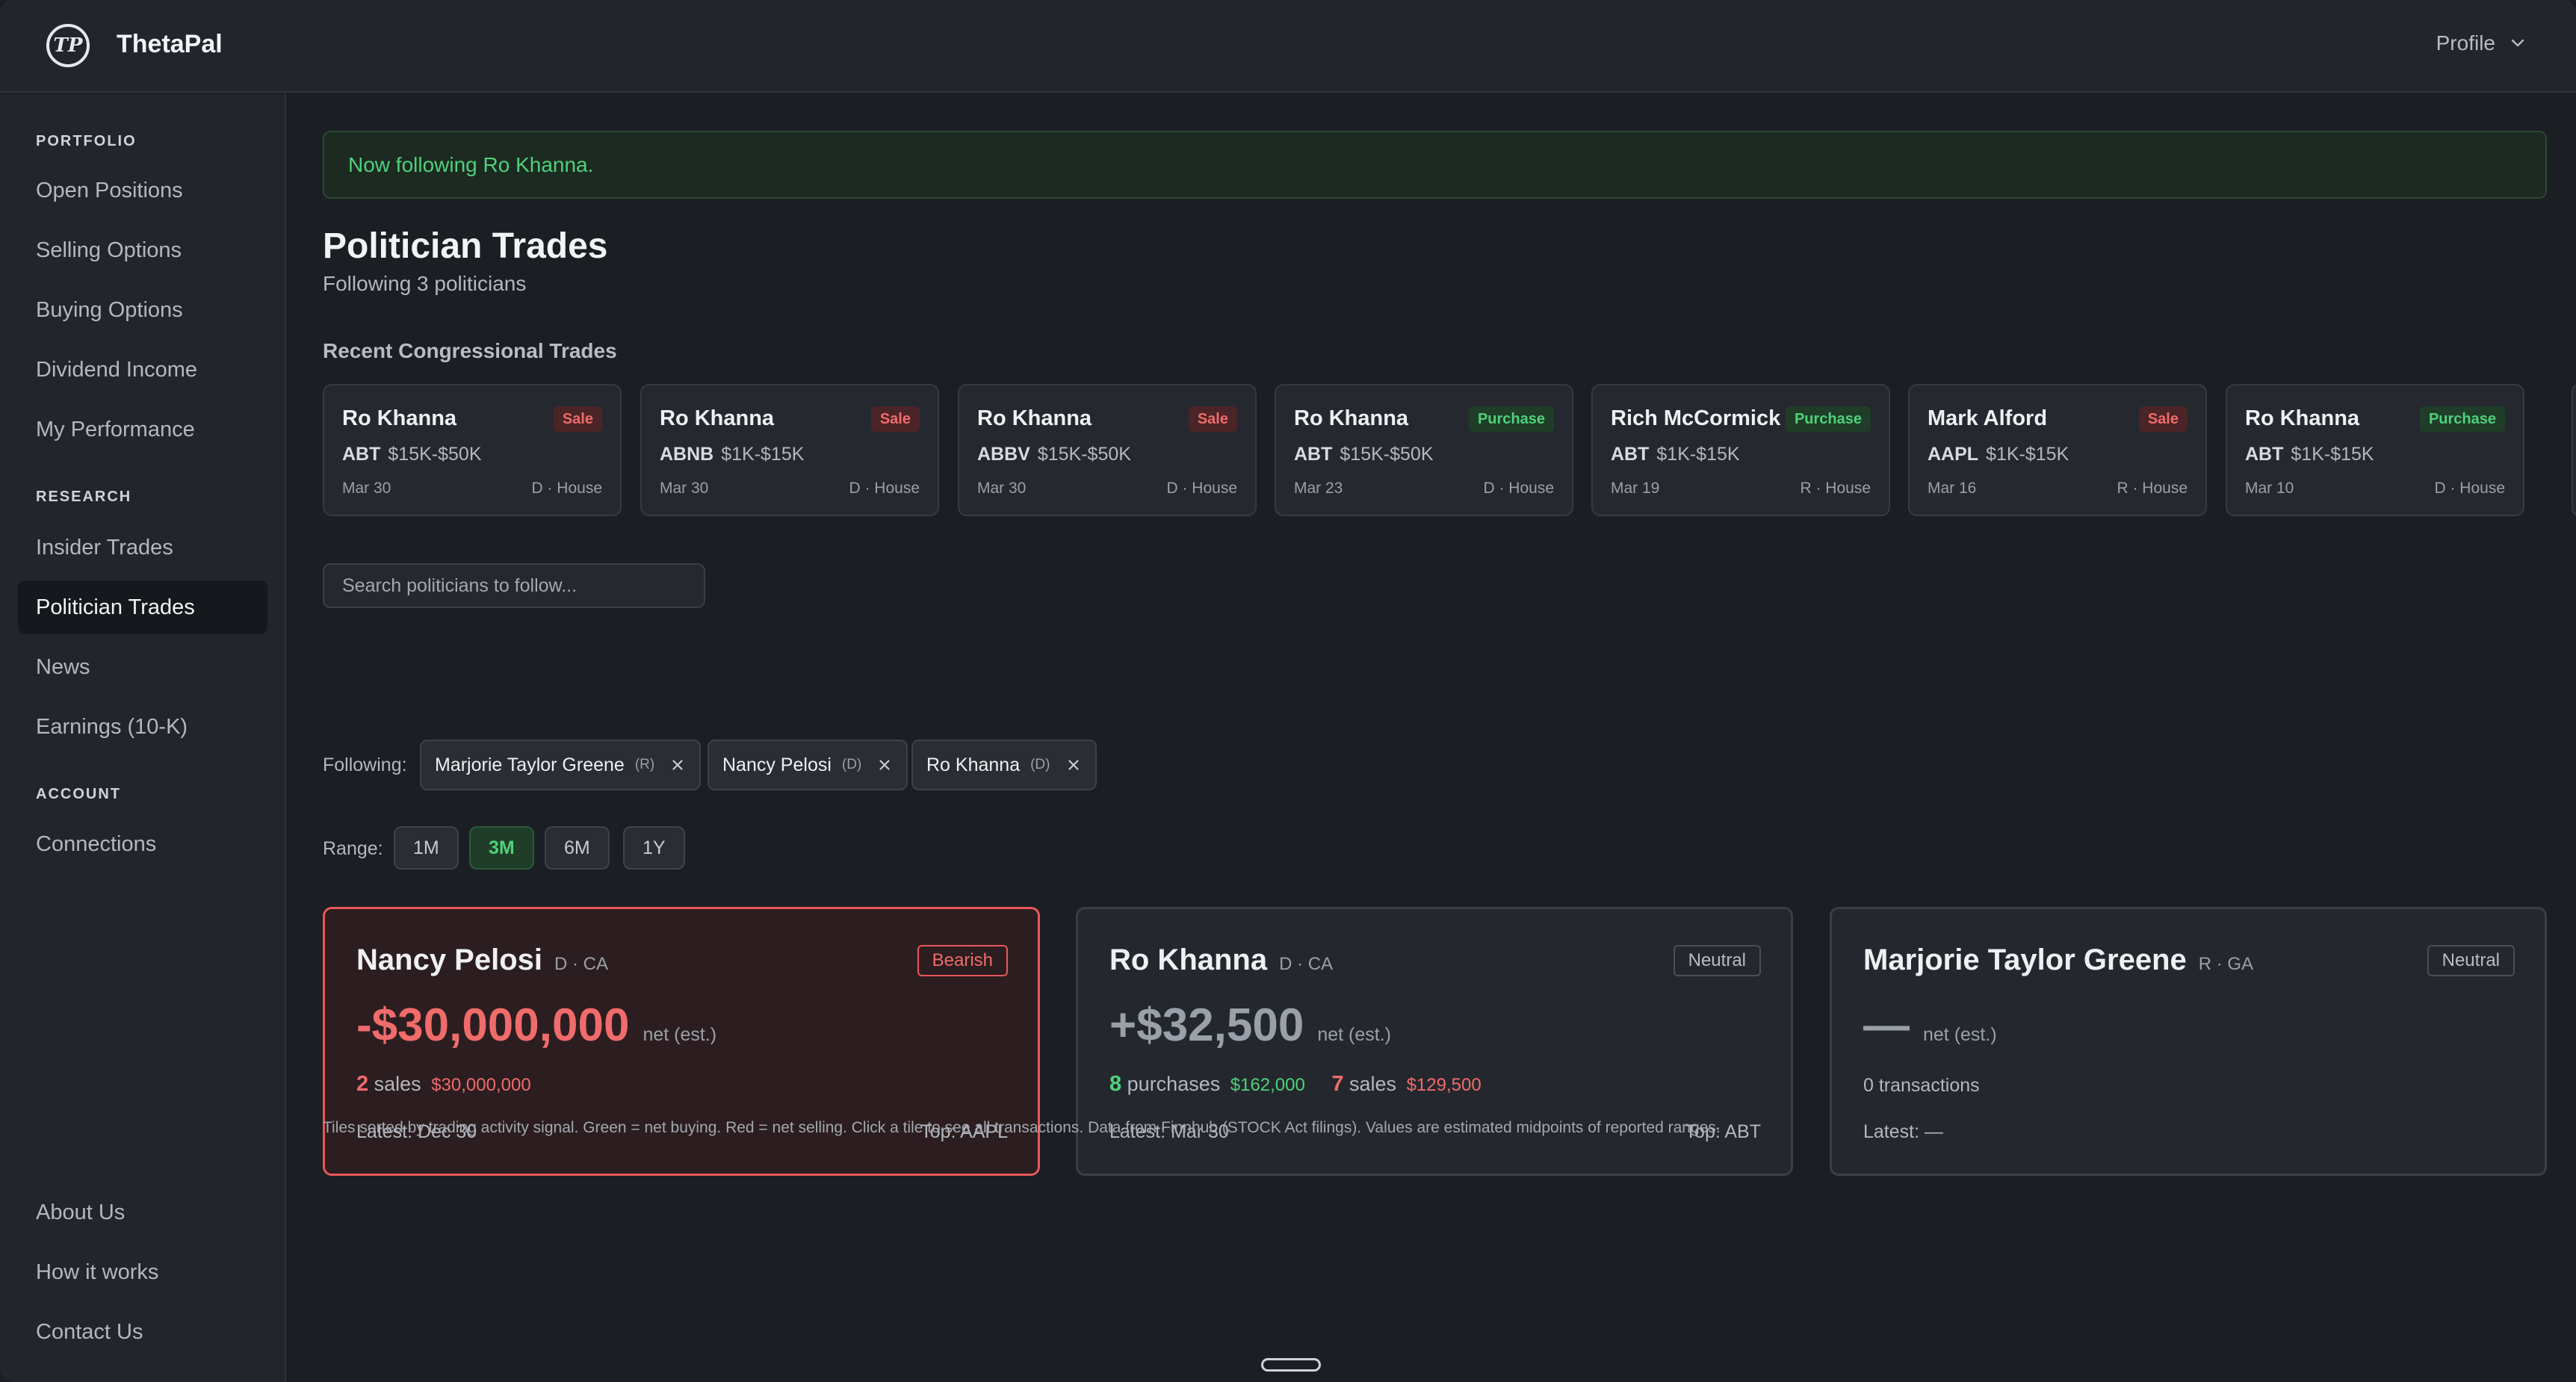  Describe the element at coordinates (644, 764) in the screenshot. I see `chip-party: (R)` at that location.